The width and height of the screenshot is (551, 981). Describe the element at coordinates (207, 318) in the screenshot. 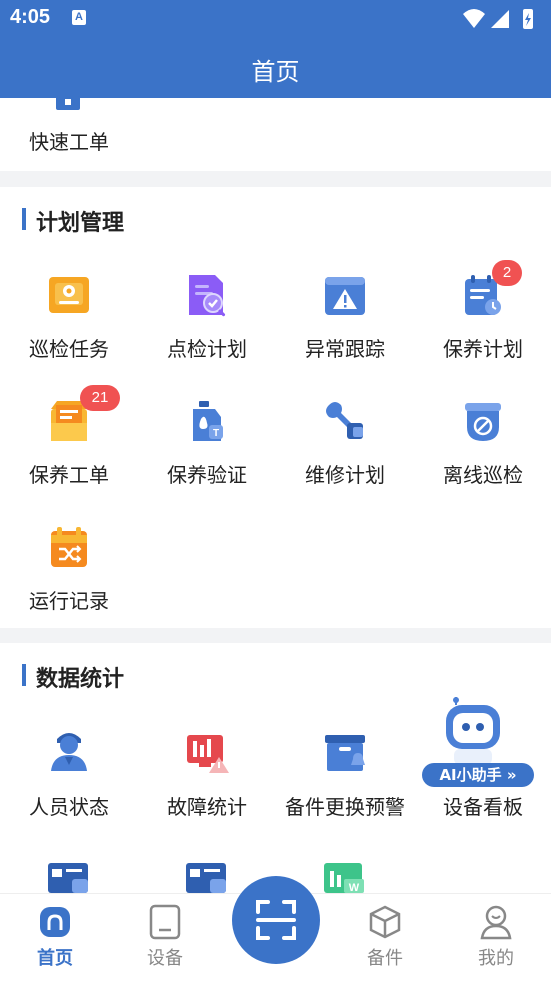

I see `plan-item-spot-check-plan: 点检计划` at that location.